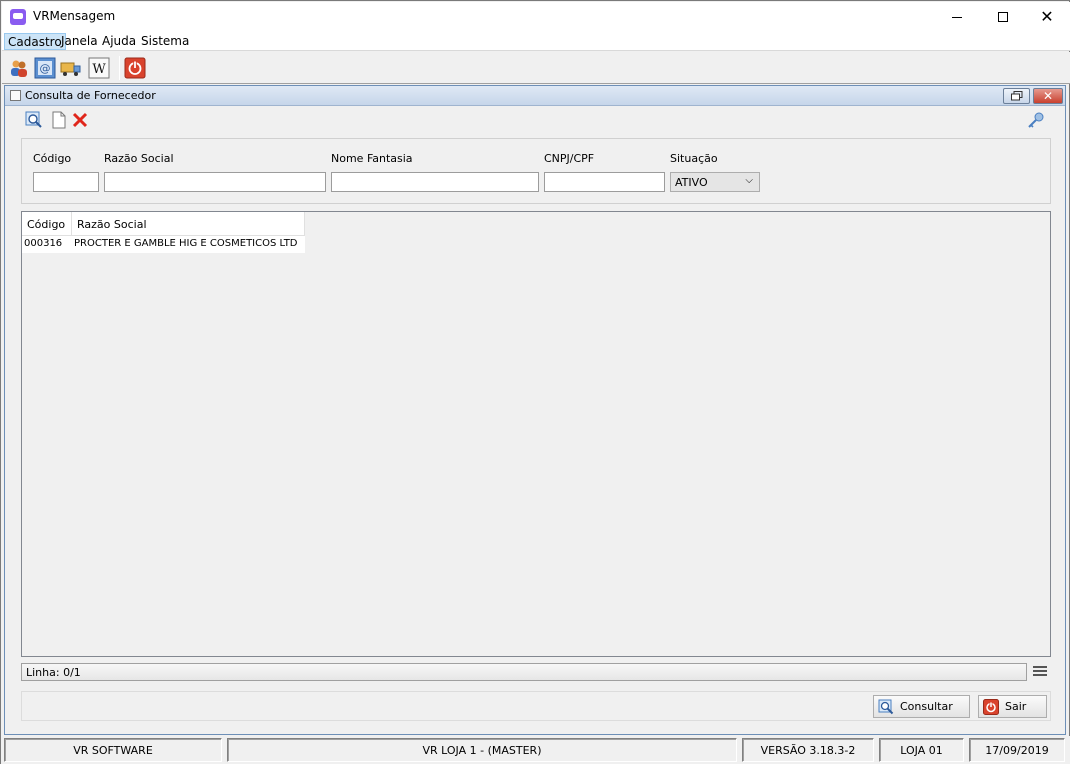 This screenshot has width=1070, height=764. What do you see at coordinates (139, 158) in the screenshot?
I see `razao-social-label: Razão Social` at bounding box center [139, 158].